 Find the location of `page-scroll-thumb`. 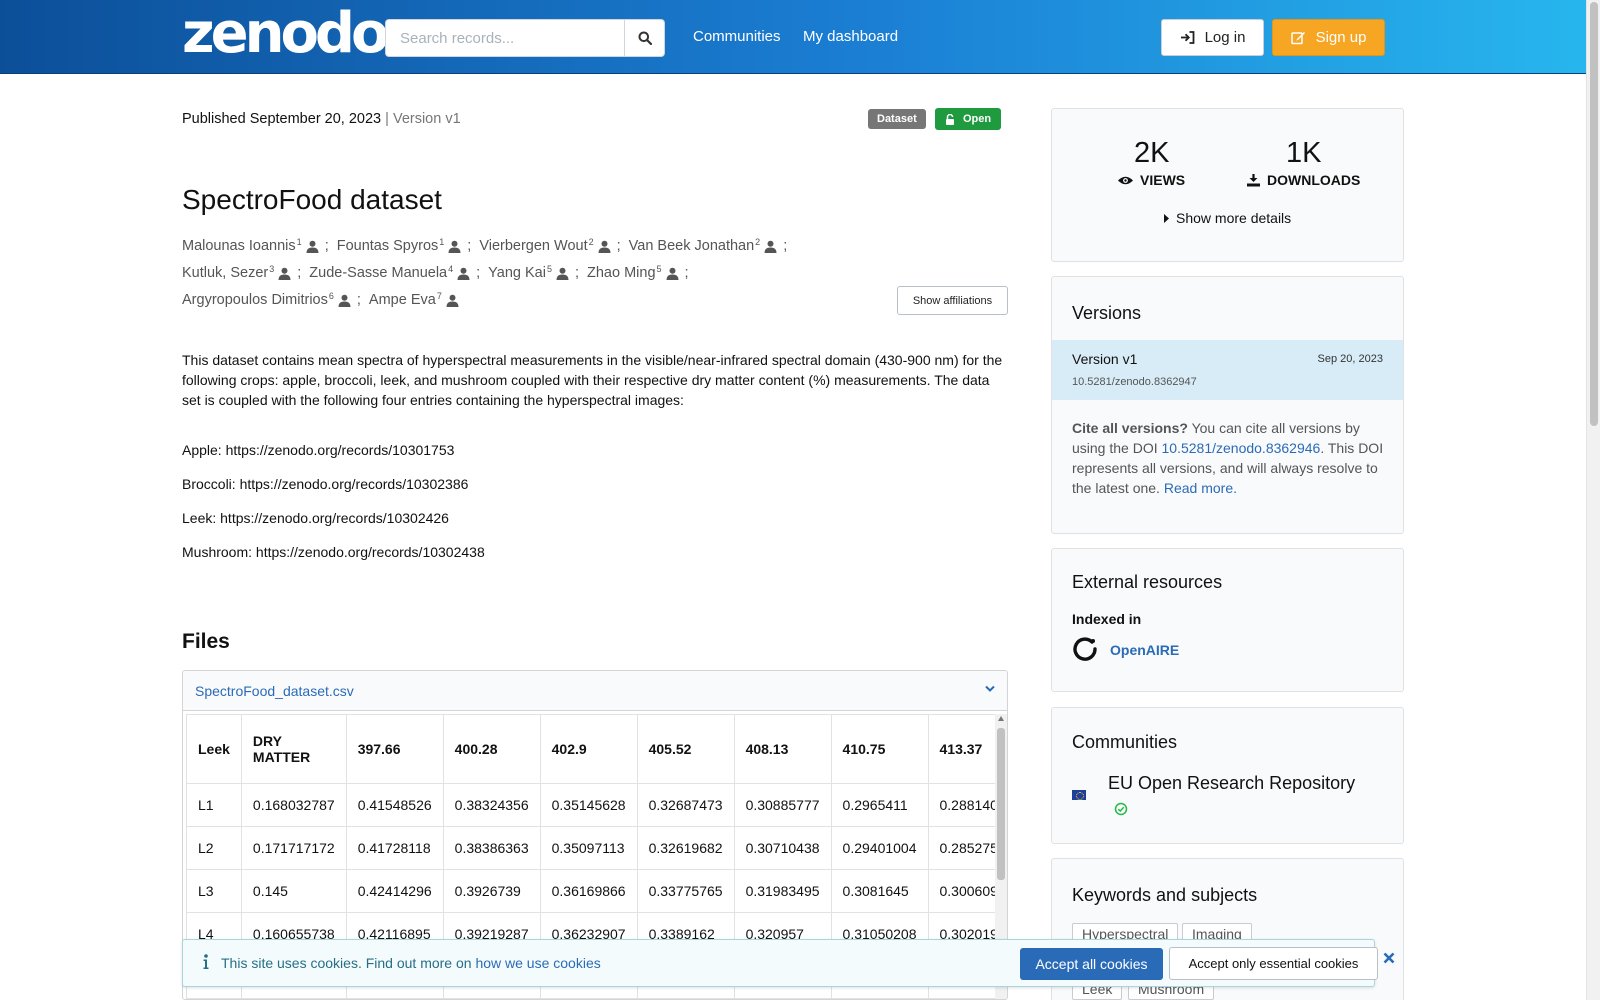

page-scroll-thumb is located at coordinates (1594, 214).